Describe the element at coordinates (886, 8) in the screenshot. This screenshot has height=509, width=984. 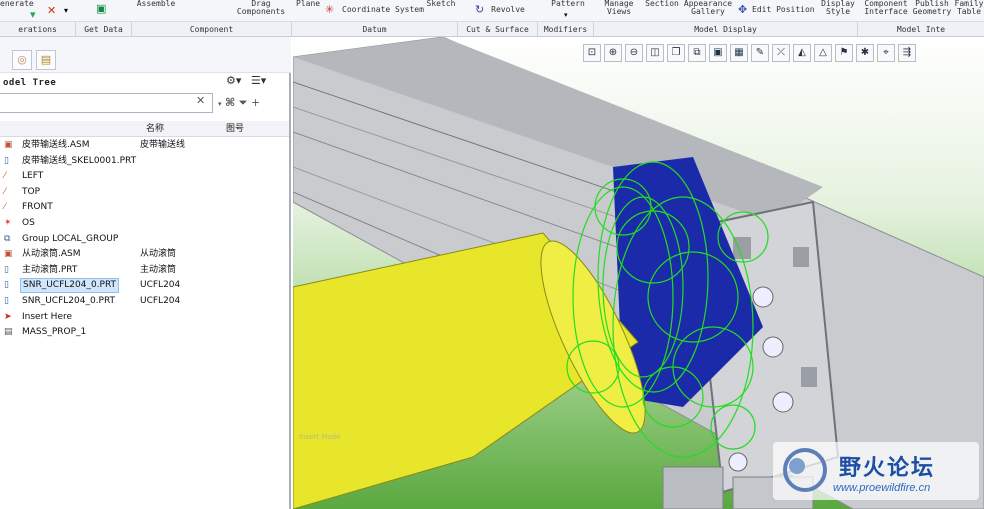
I see `ribbon-component-interface: Component Interface` at that location.